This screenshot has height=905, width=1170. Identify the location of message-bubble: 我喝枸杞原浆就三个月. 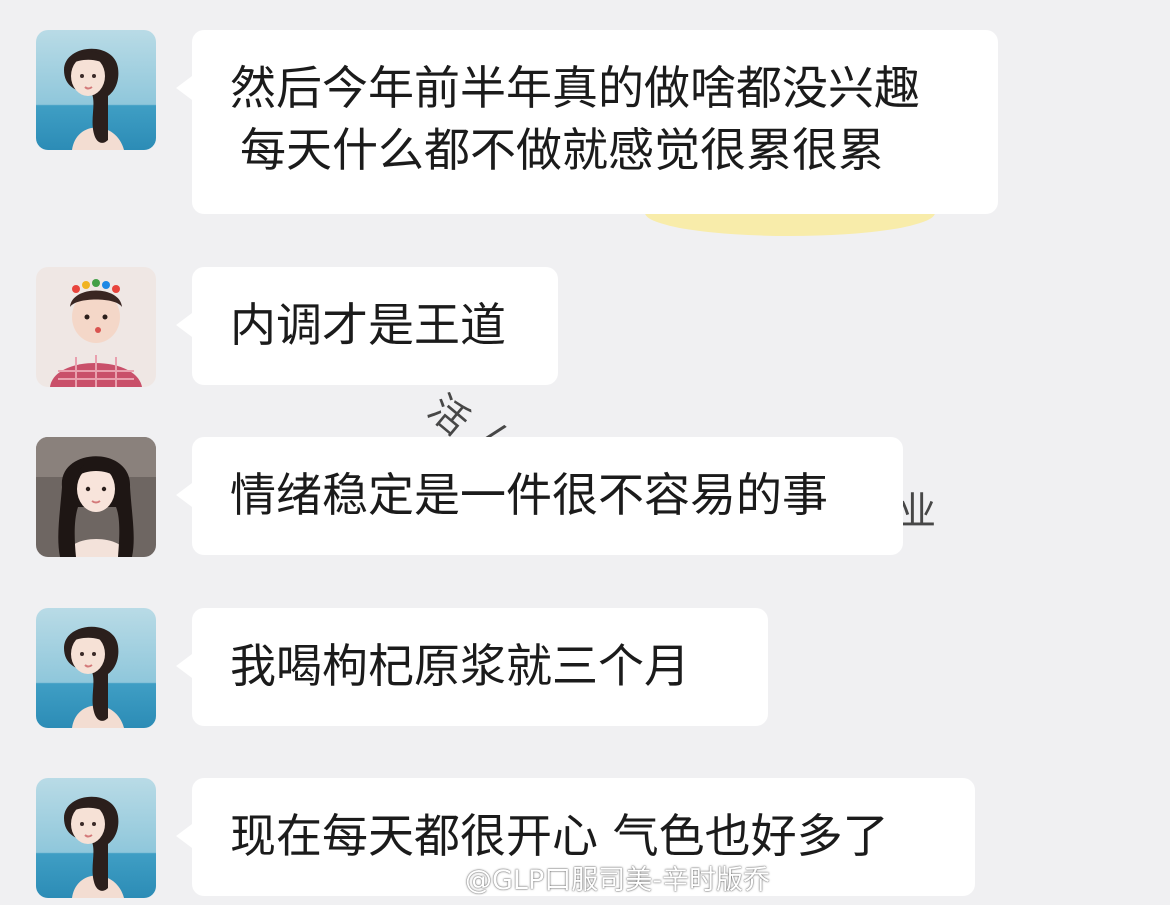
(472, 667).